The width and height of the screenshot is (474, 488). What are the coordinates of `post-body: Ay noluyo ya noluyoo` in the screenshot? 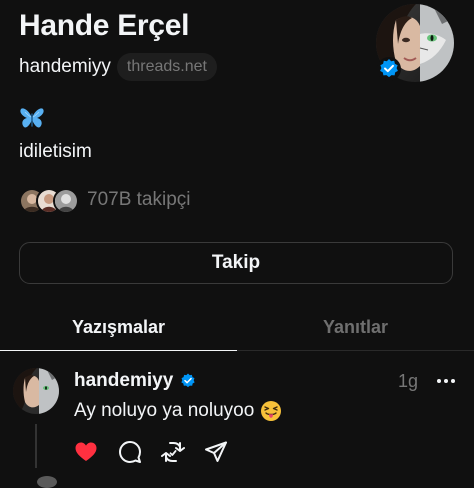 It's located at (178, 411).